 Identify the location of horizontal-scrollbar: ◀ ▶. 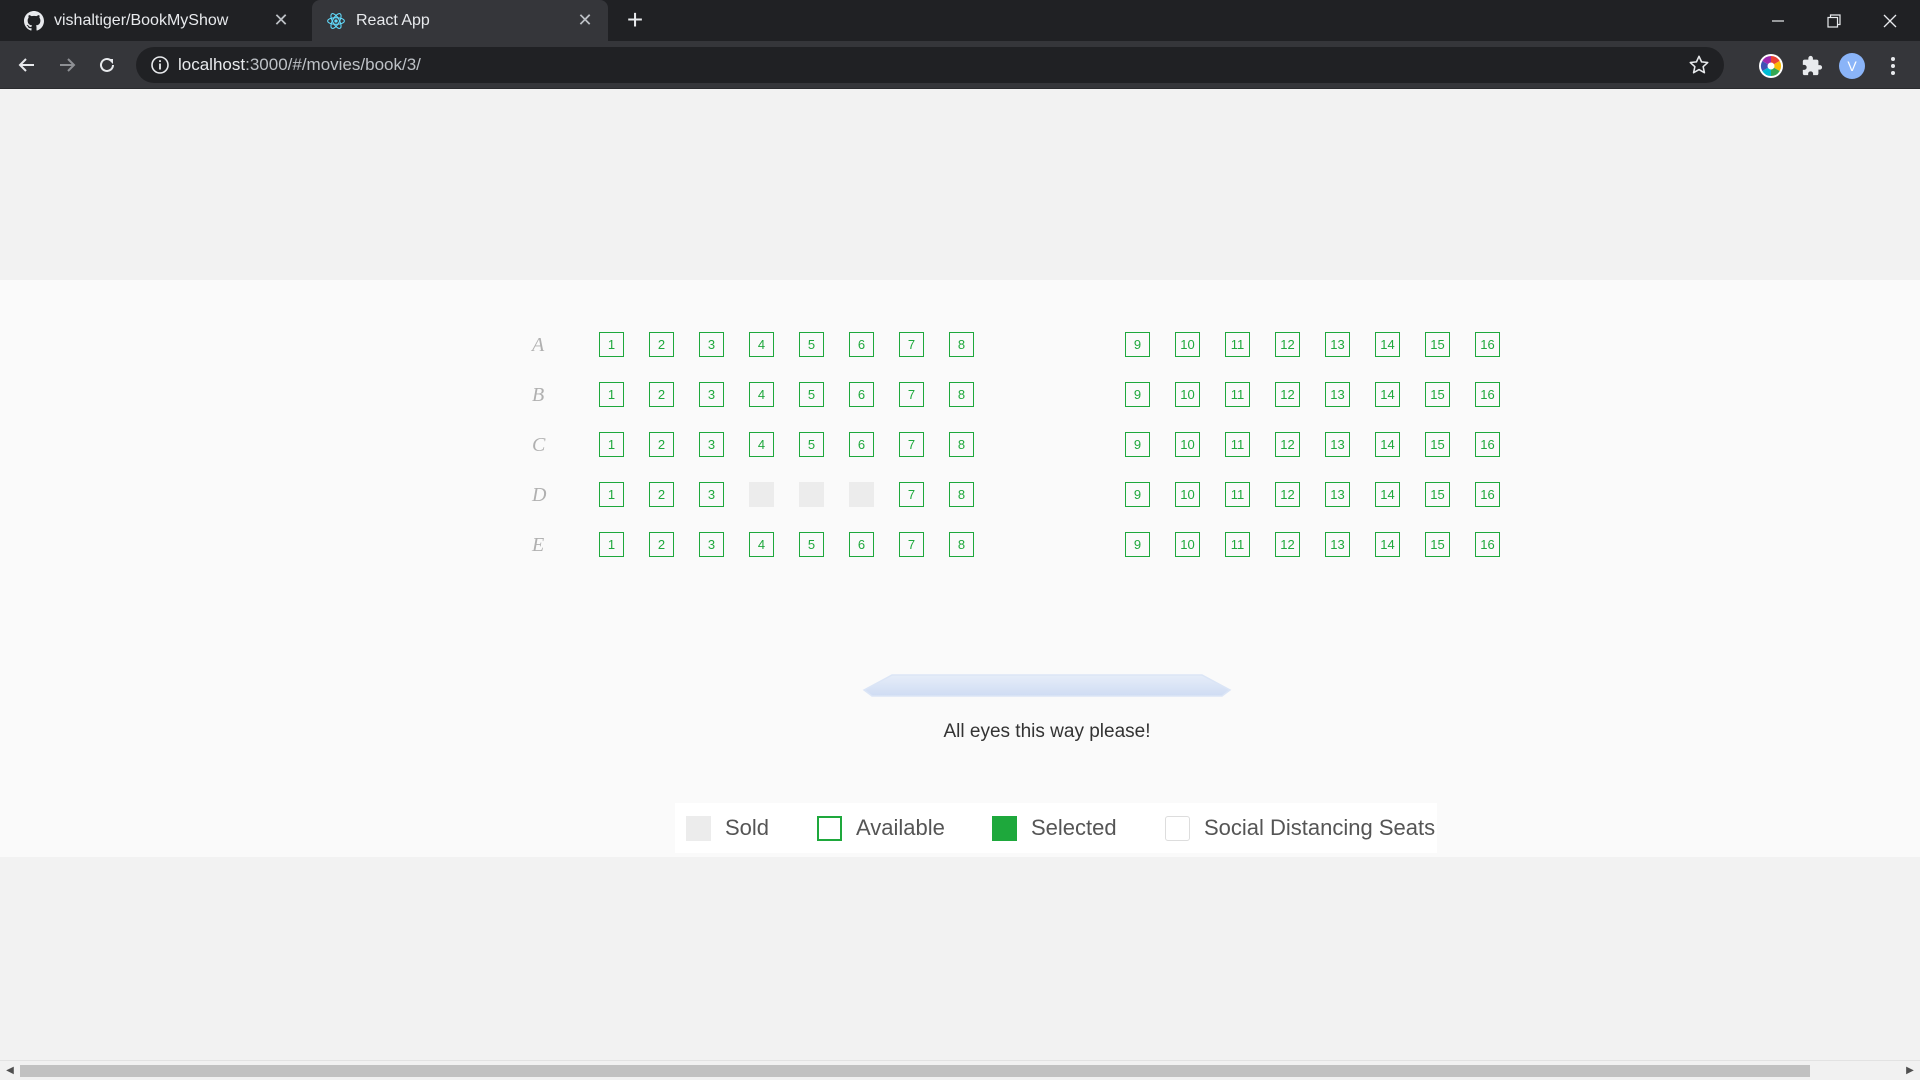
(960, 1070).